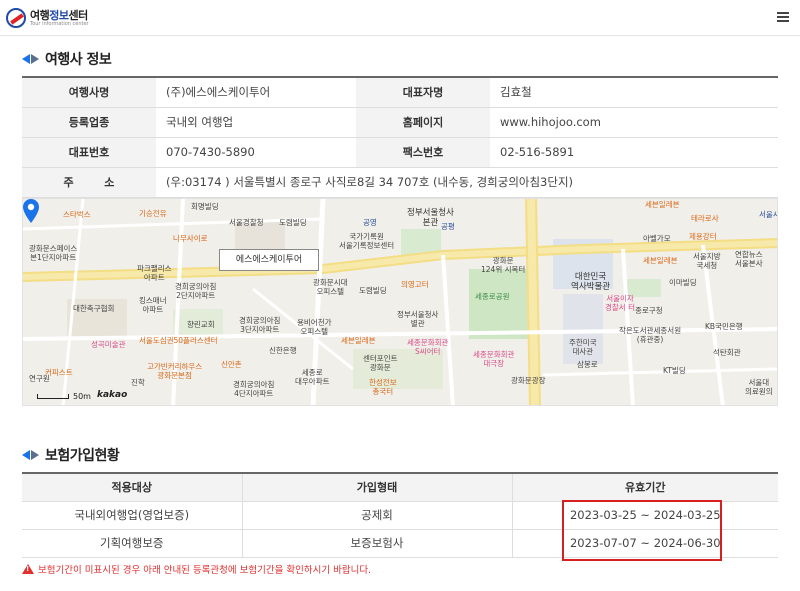 This screenshot has height=591, width=800. I want to click on section-title-insurance: 보험가입현황, so click(71, 455).